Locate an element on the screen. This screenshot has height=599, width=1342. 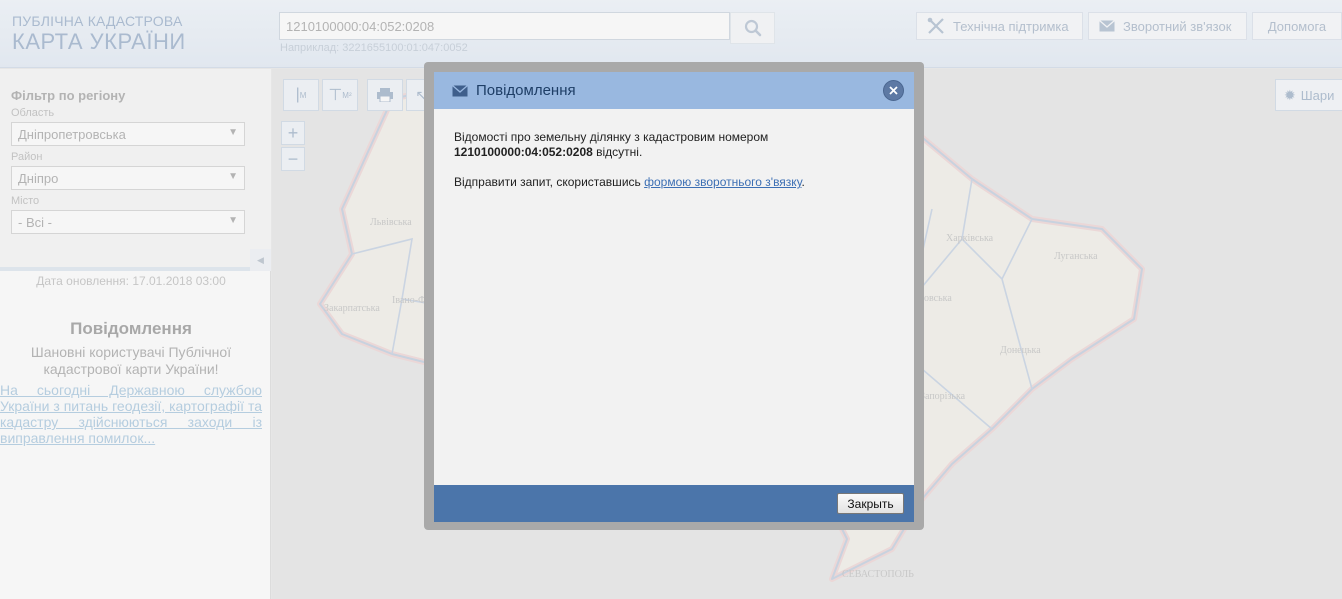
cadastral-number: 1210100000:04:052:0208 is located at coordinates (523, 152).